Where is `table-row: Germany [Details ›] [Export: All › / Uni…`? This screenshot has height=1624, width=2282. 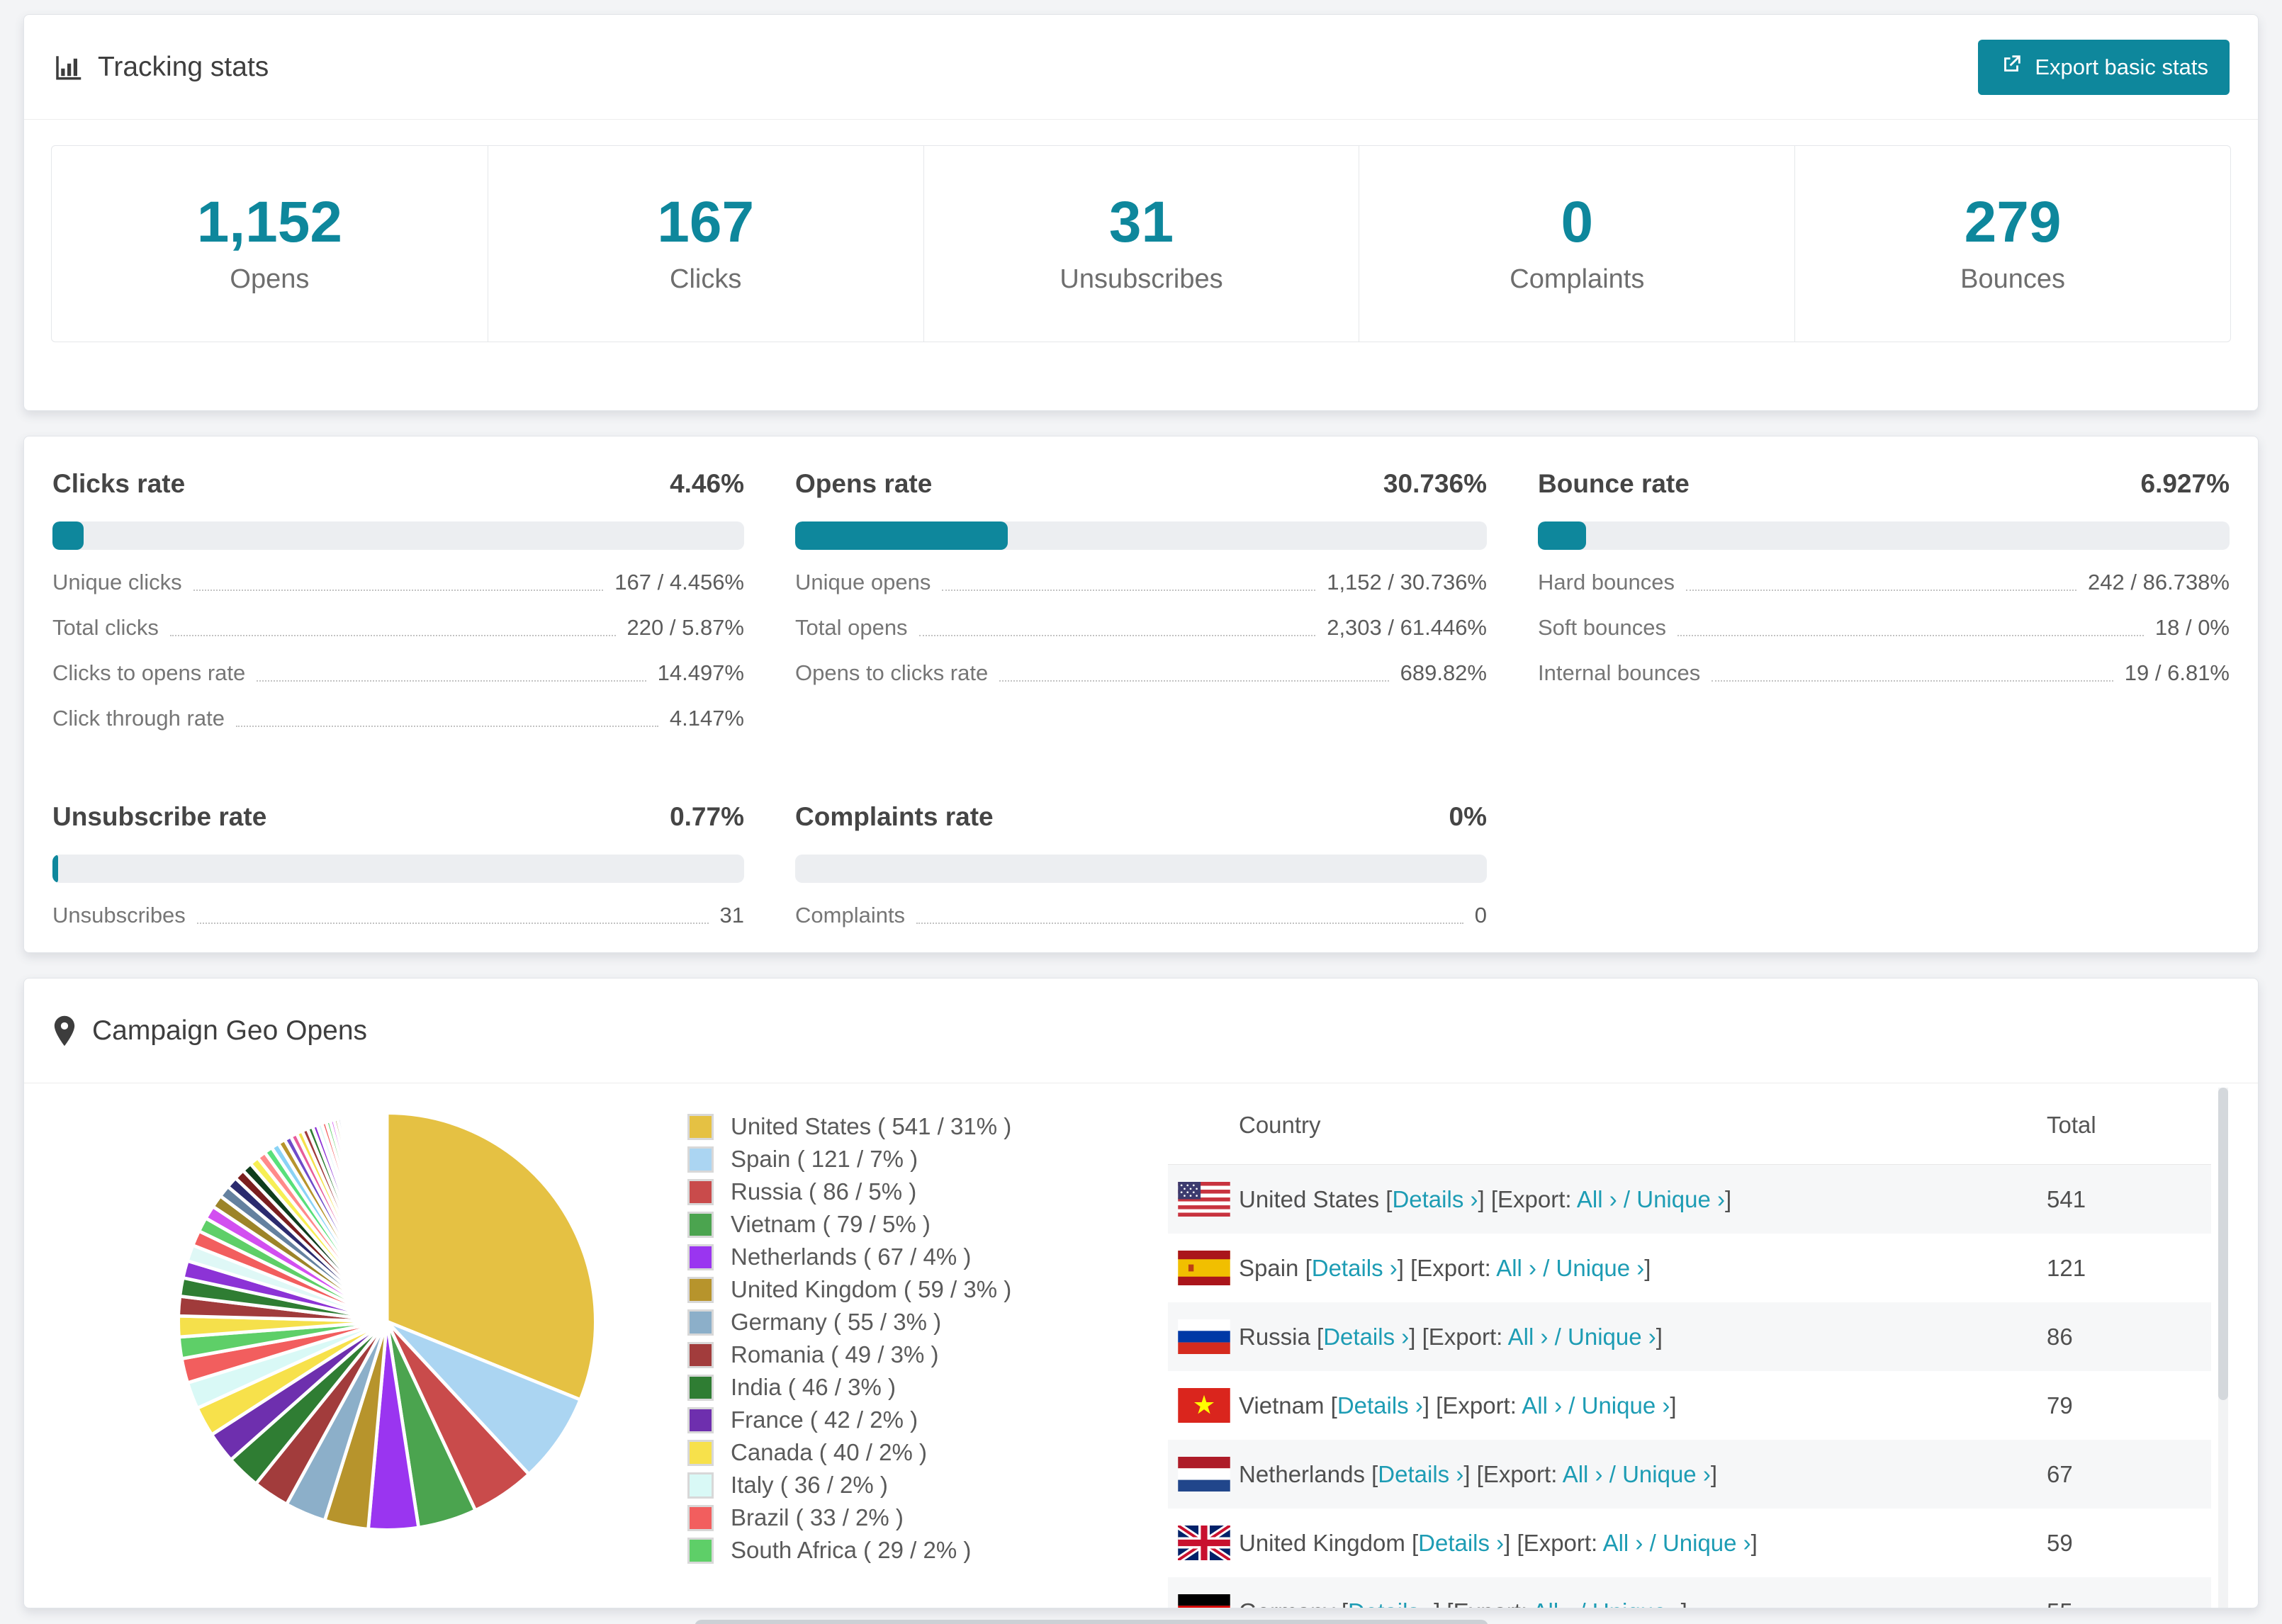
table-row: Germany [Details ›] [Export: All › / Uni… is located at coordinates (1689, 1592).